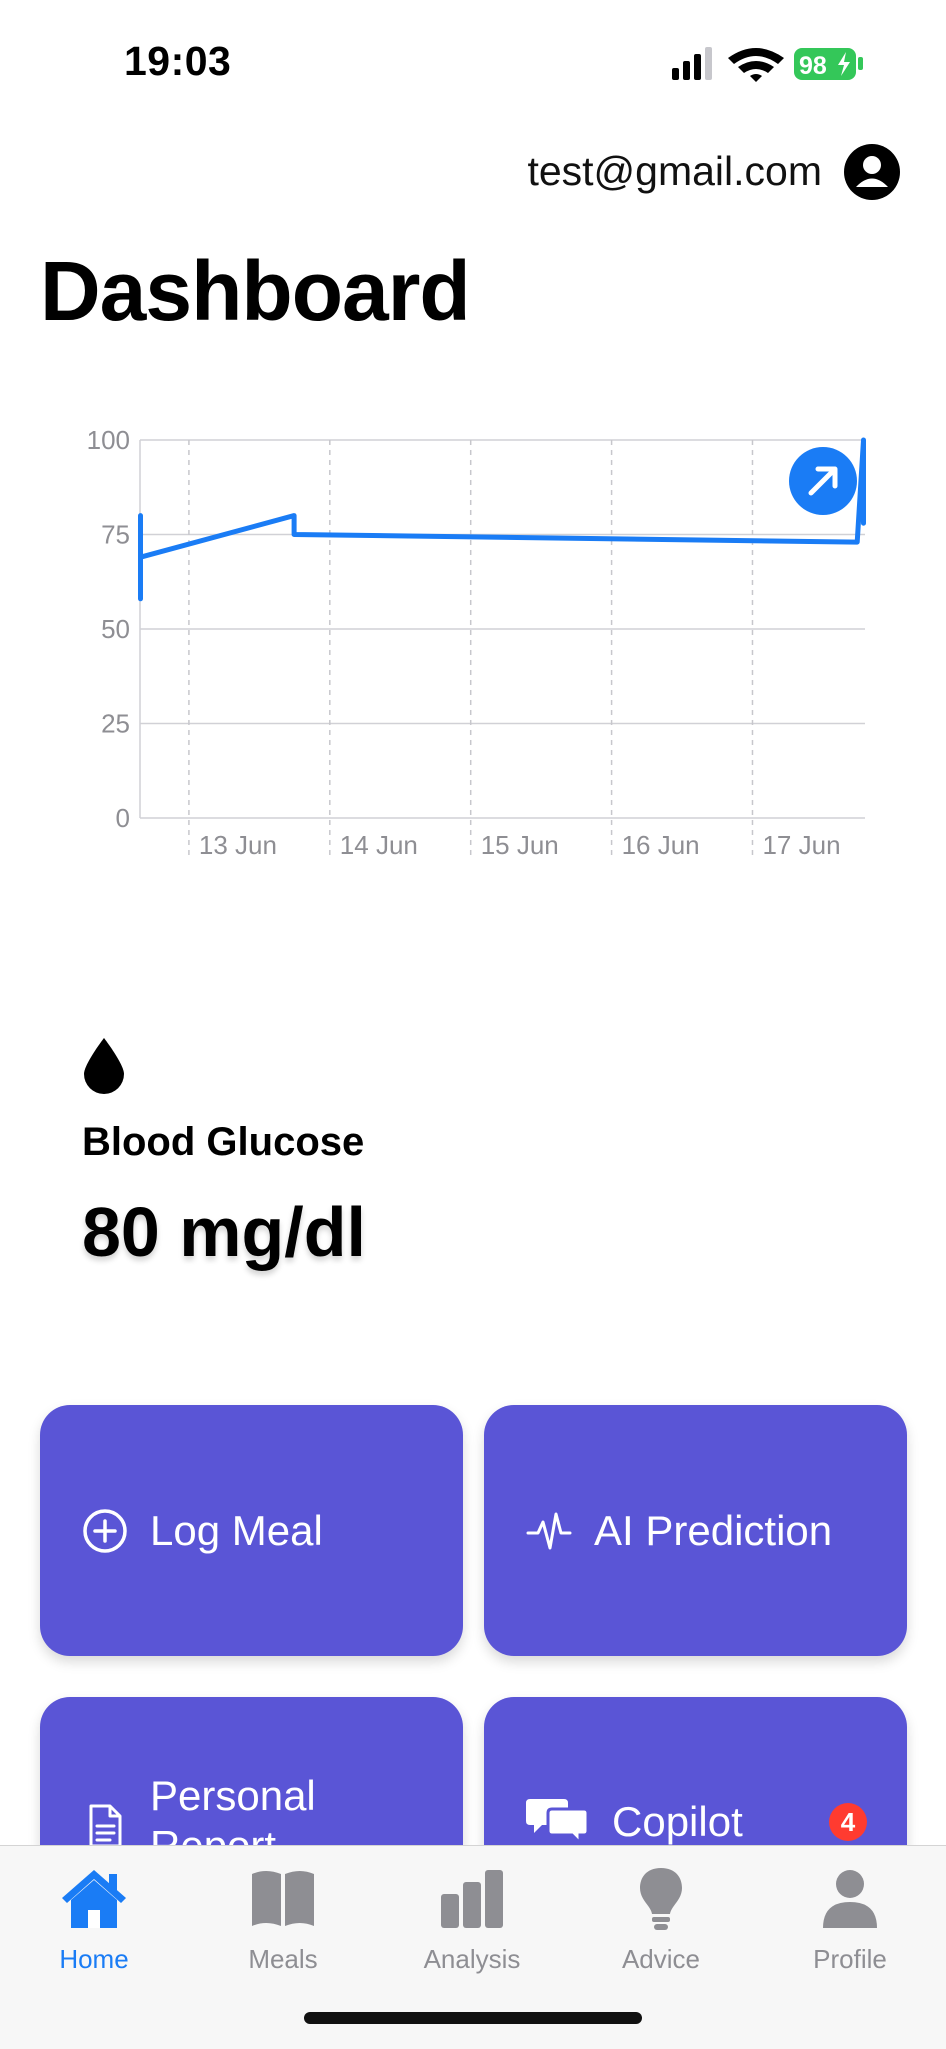  What do you see at coordinates (661, 1899) in the screenshot?
I see `lightbulb-icon` at bounding box center [661, 1899].